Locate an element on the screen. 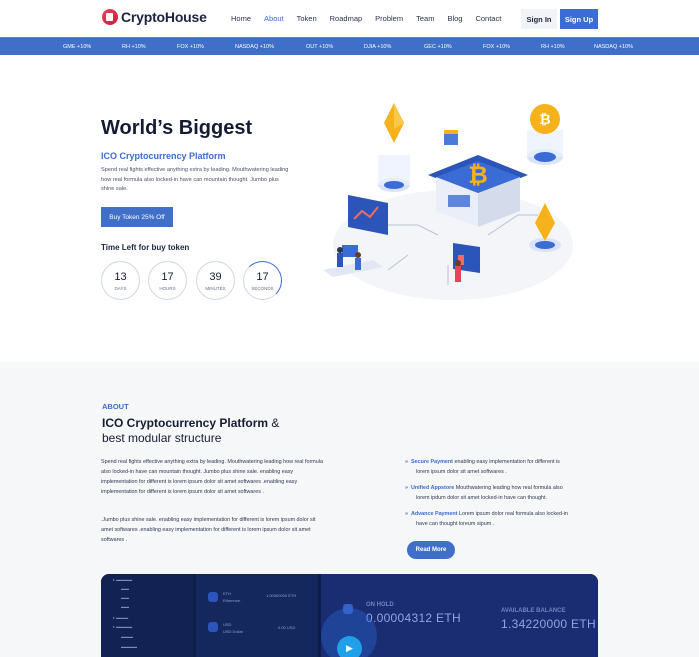  nav-team: Team is located at coordinates (425, 18).